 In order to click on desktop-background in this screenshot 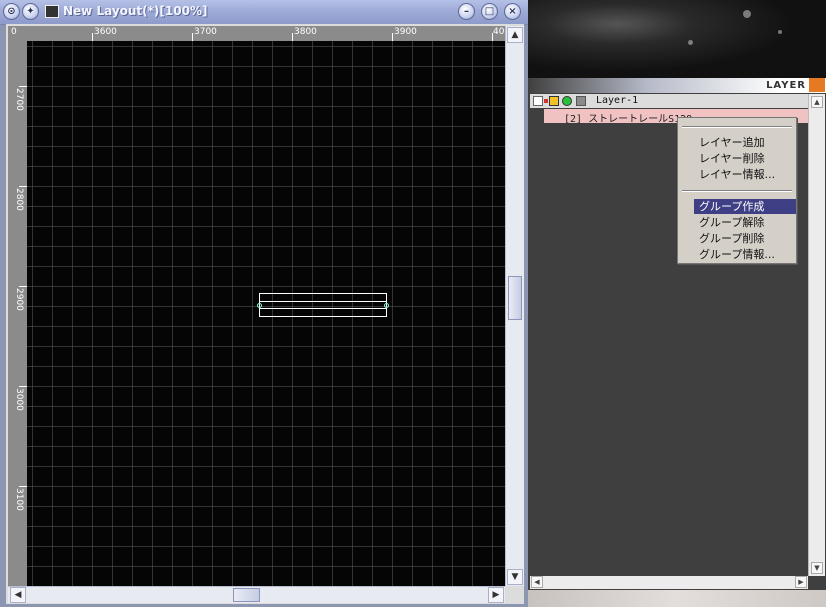, I will do `click(677, 40)`.